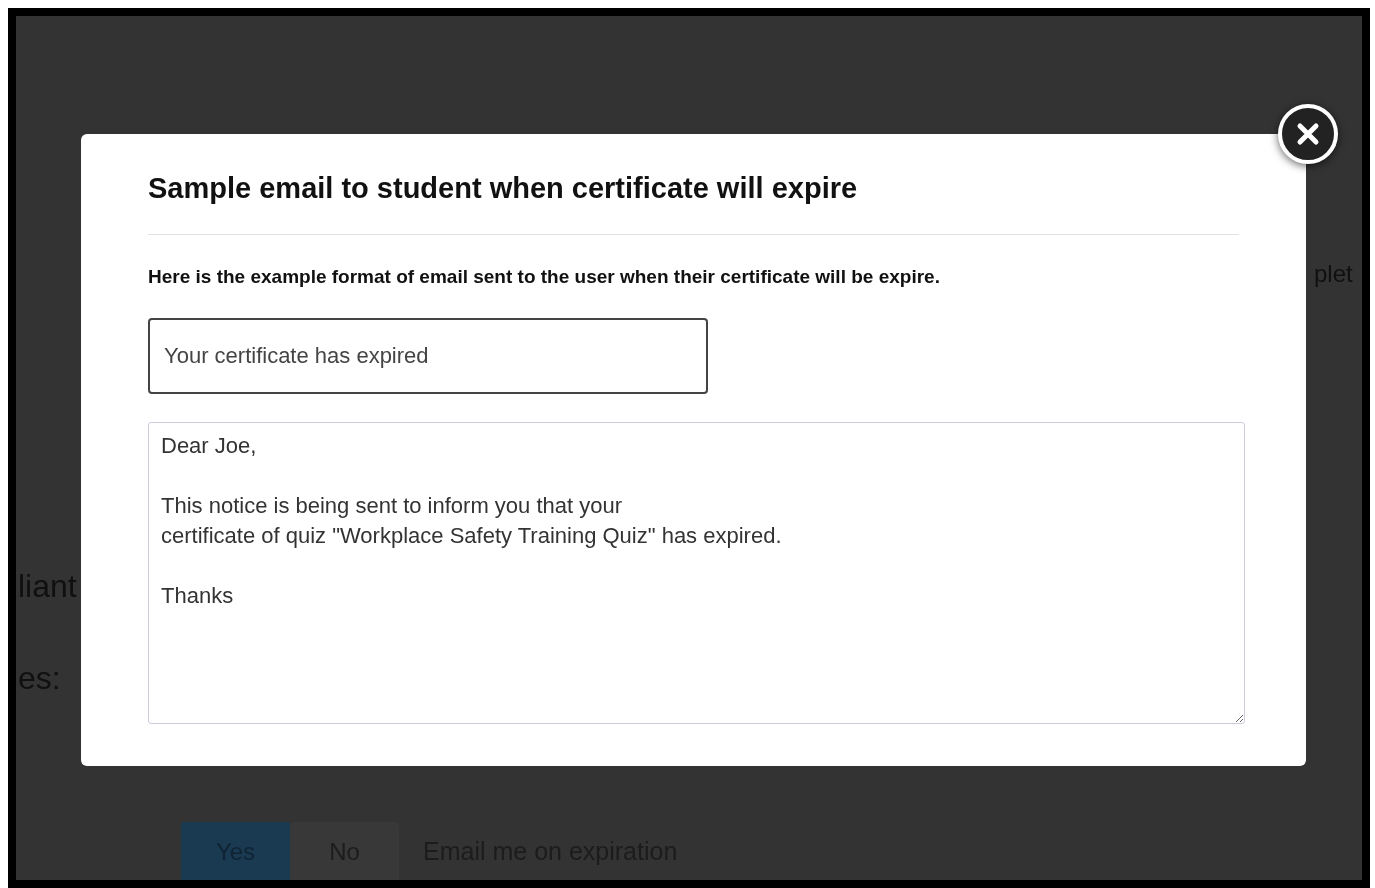 This screenshot has height=888, width=1375. Describe the element at coordinates (544, 277) in the screenshot. I see `intro-text: Here is the example format of email sent to the user when their certificate will be expire.` at that location.